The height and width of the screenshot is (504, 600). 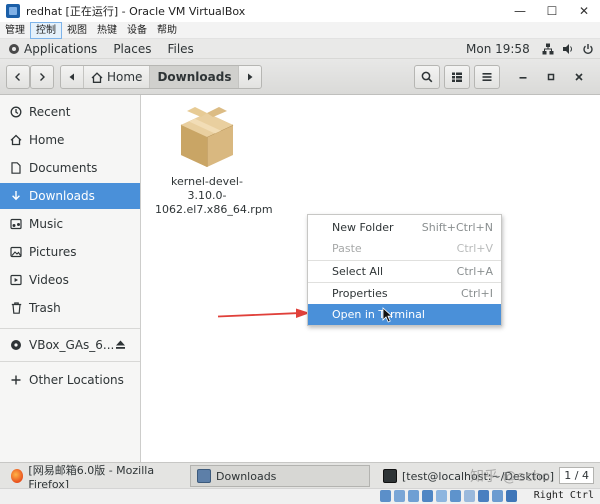 I want to click on sidebar-item-home: Home, so click(x=70, y=140).